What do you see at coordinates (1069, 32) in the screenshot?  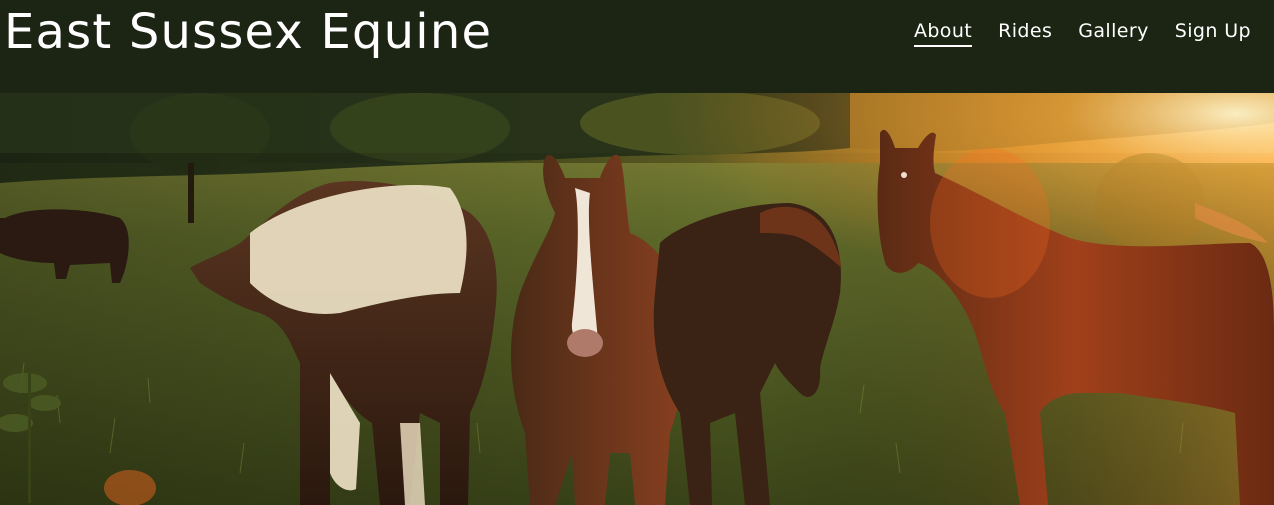 I see `main-nav: About Rides Gallery Sign Up` at bounding box center [1069, 32].